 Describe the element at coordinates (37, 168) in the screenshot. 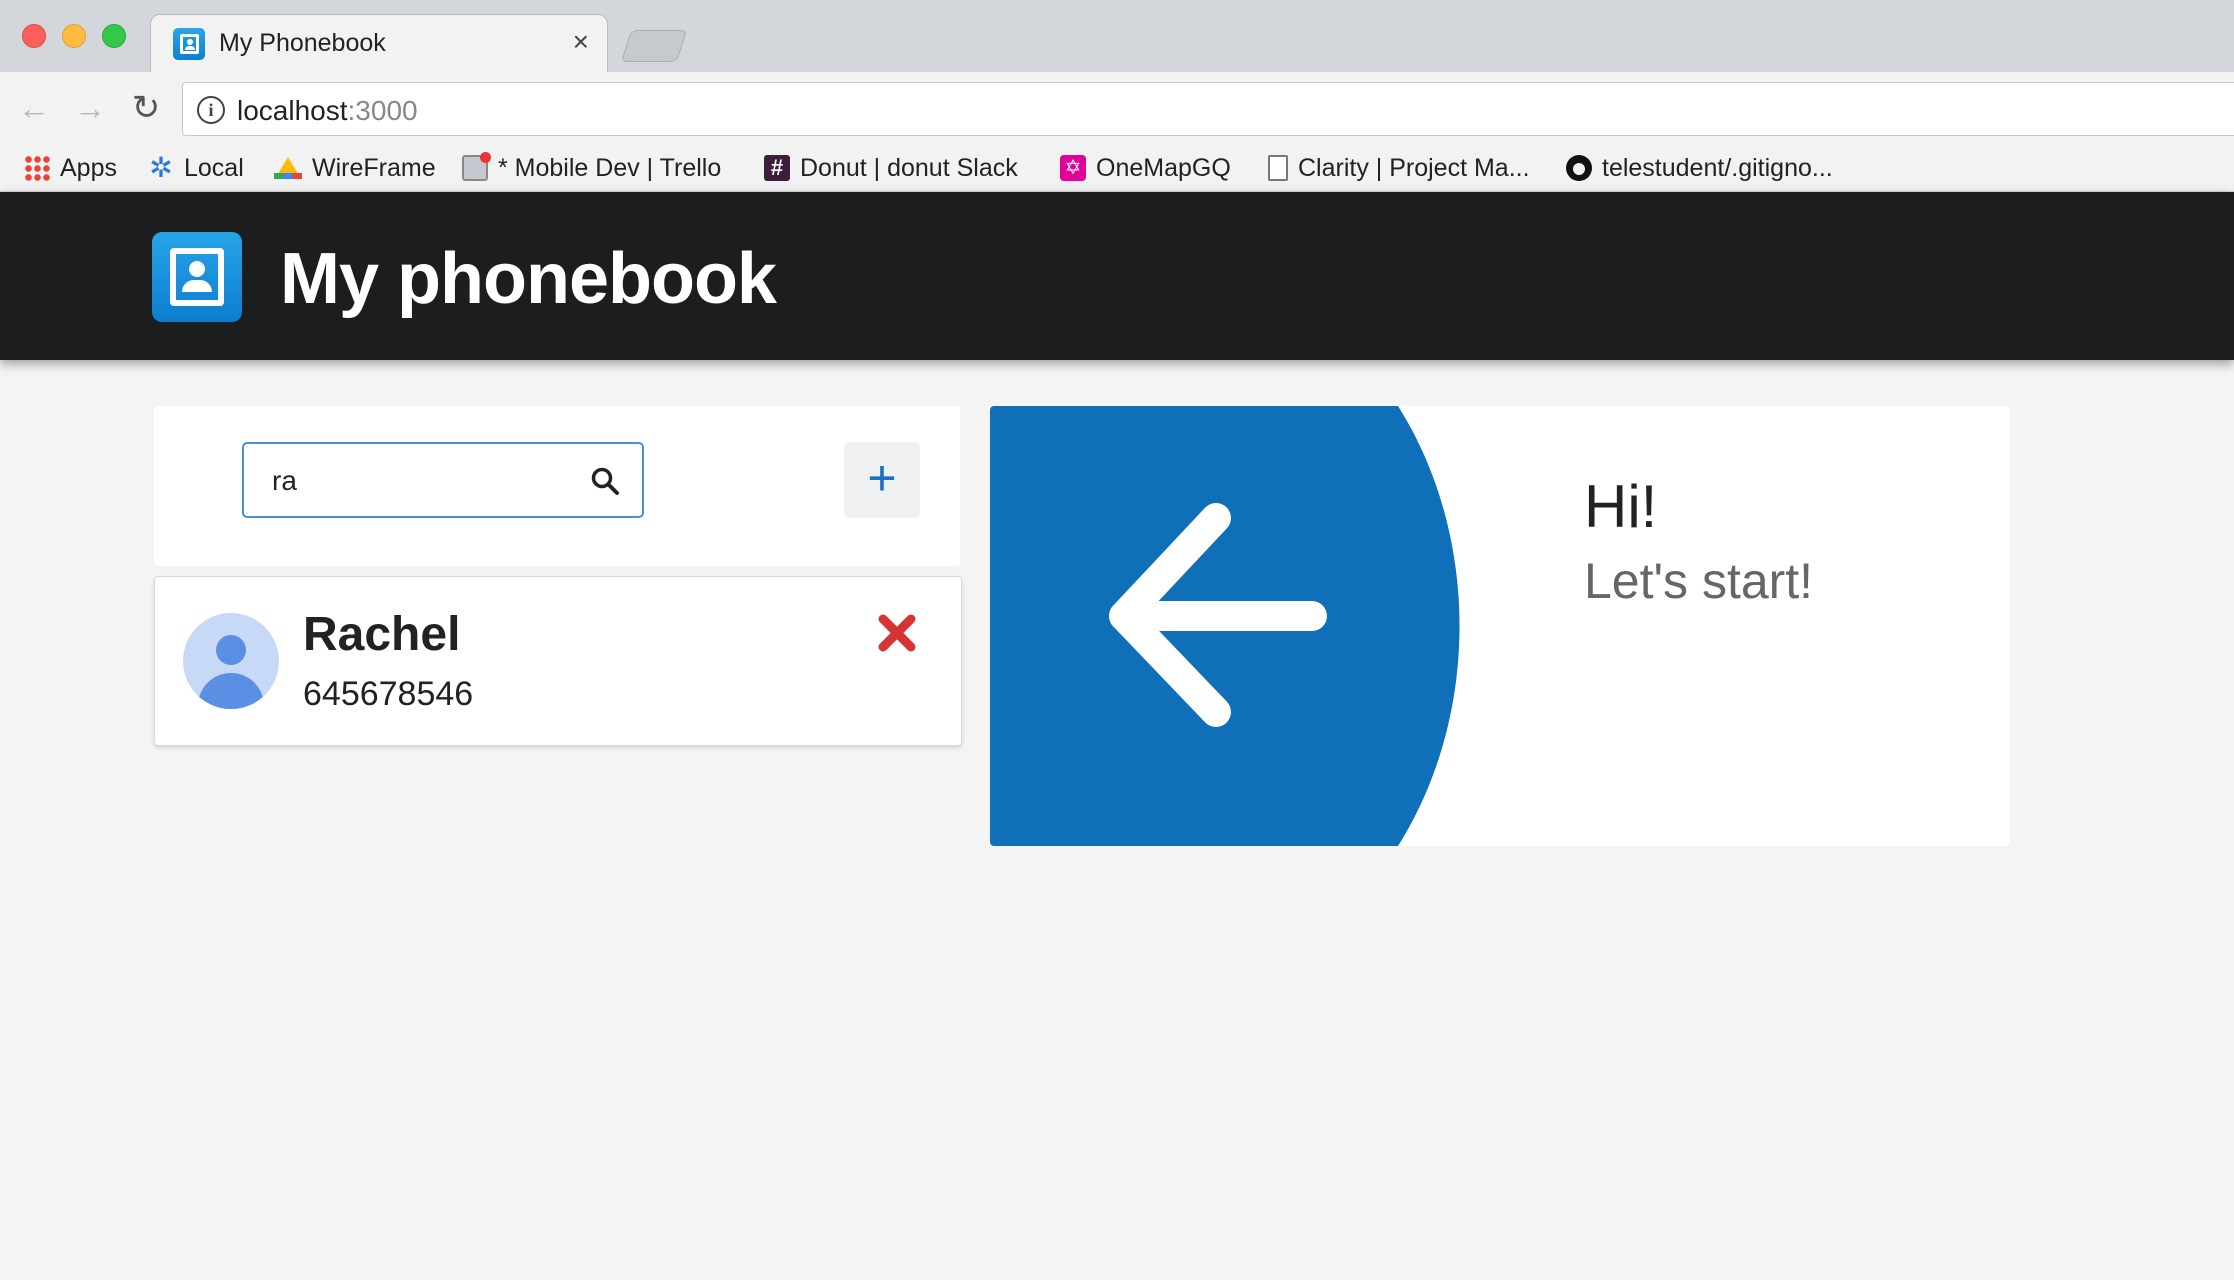

I see `apps-grid-icon` at that location.